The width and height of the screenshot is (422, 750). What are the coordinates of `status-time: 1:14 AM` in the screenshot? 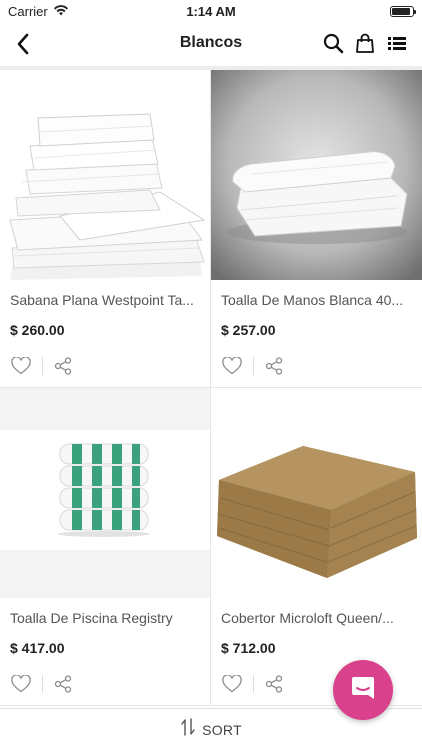 It's located at (211, 11).